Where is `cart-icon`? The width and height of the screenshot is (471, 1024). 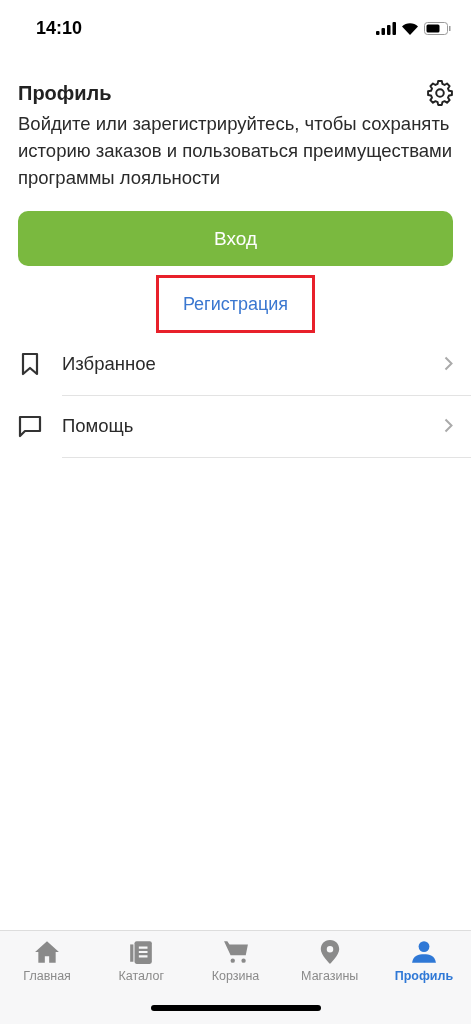
cart-icon is located at coordinates (235, 952).